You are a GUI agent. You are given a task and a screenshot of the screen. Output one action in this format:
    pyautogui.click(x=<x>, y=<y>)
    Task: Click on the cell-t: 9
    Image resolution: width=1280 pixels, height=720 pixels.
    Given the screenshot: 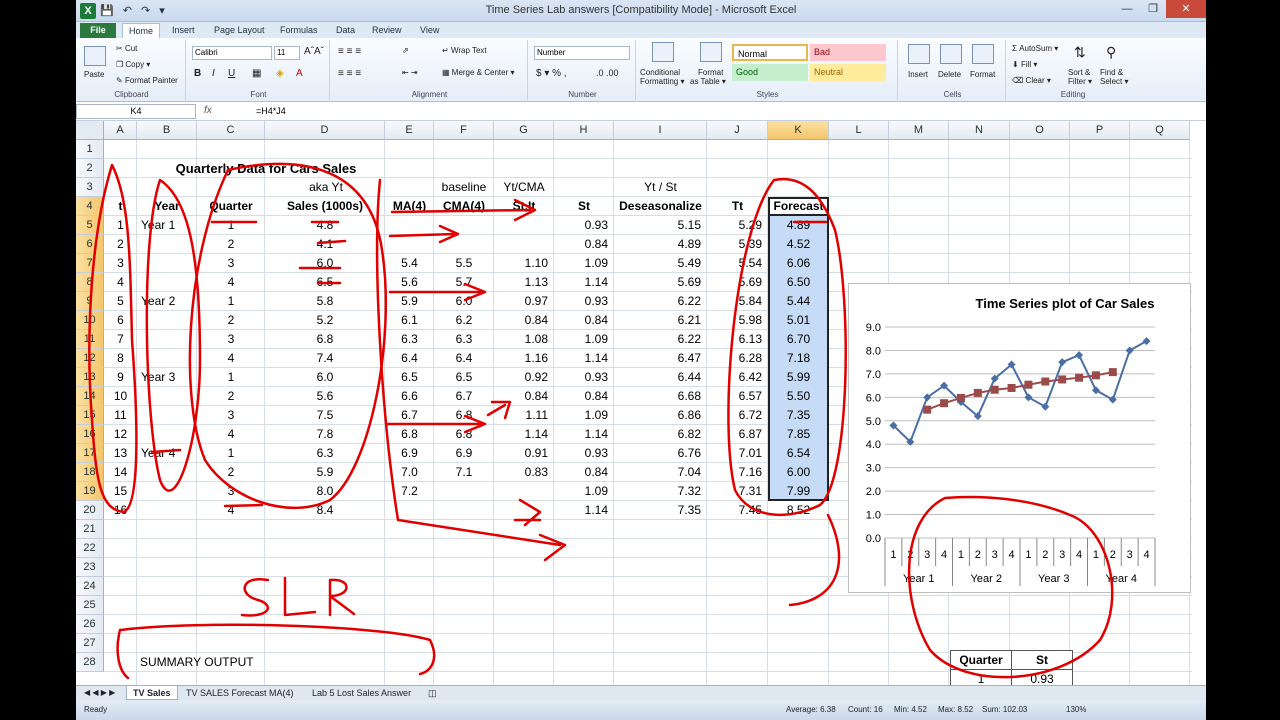 What is the action you would take?
    pyautogui.click(x=120, y=377)
    